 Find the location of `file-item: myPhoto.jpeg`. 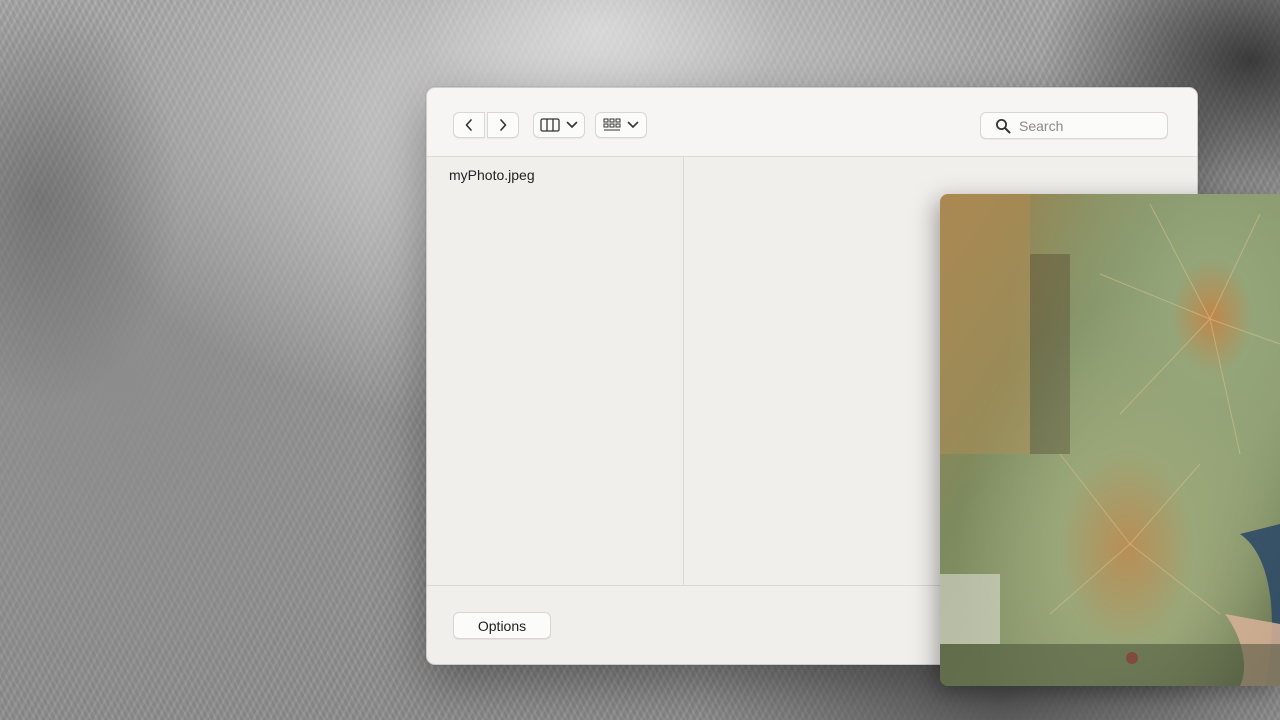

file-item: myPhoto.jpeg is located at coordinates (492, 175).